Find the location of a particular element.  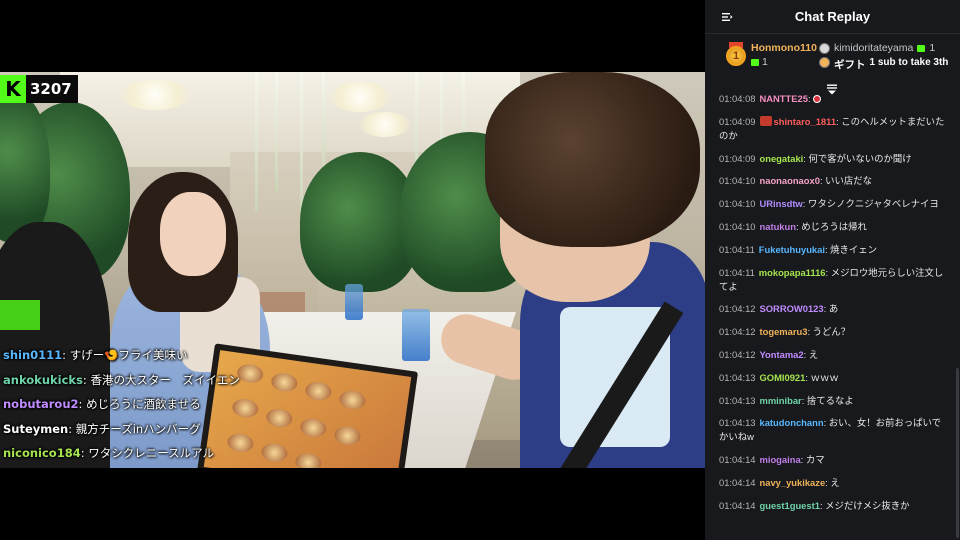

overlay-comment-text: ワタシクレニースルアル is located at coordinates (151, 453).